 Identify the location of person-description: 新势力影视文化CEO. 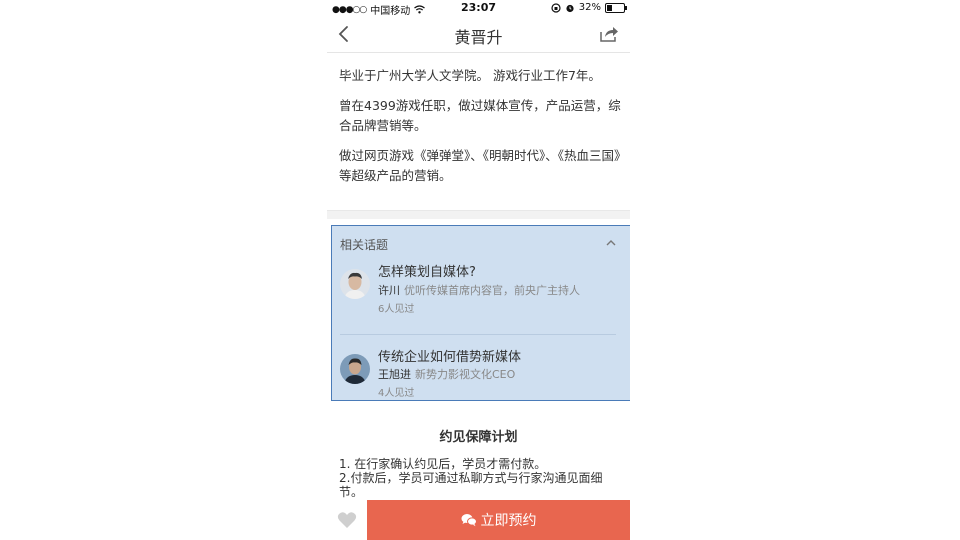
(465, 374).